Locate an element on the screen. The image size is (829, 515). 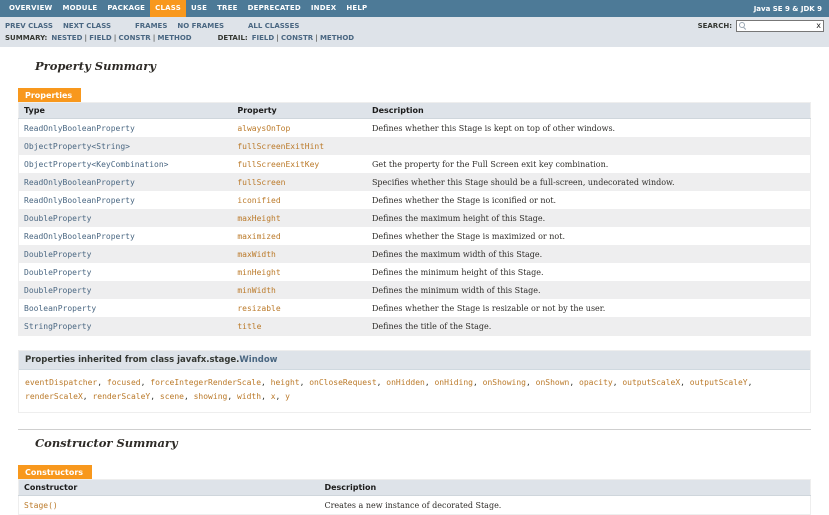
property-link-maxwidth: maxWidth is located at coordinates (256, 254).